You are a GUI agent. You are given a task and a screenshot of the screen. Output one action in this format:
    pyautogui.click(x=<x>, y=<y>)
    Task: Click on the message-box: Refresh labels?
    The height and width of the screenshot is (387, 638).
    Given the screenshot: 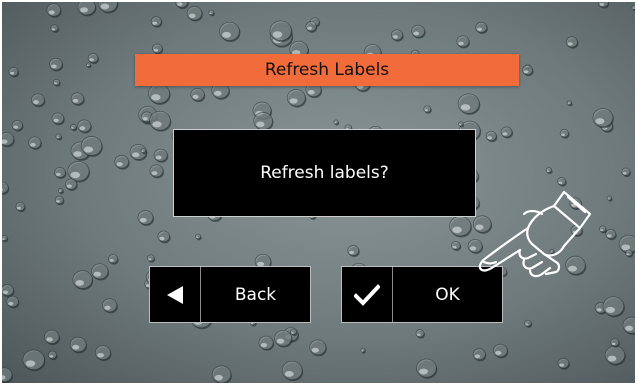 What is the action you would take?
    pyautogui.click(x=324, y=173)
    